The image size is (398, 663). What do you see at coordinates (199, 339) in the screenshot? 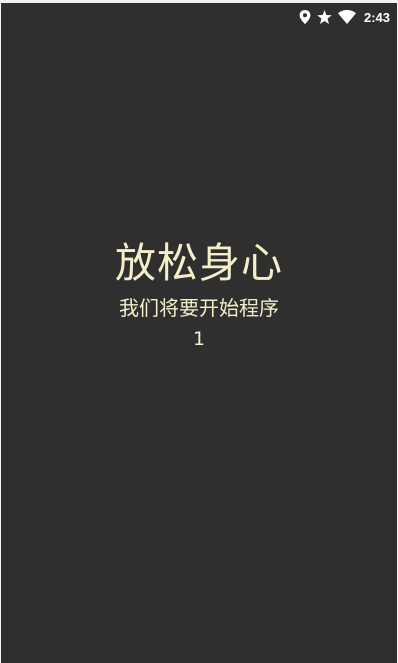
I see `countdown-counter: 1` at bounding box center [199, 339].